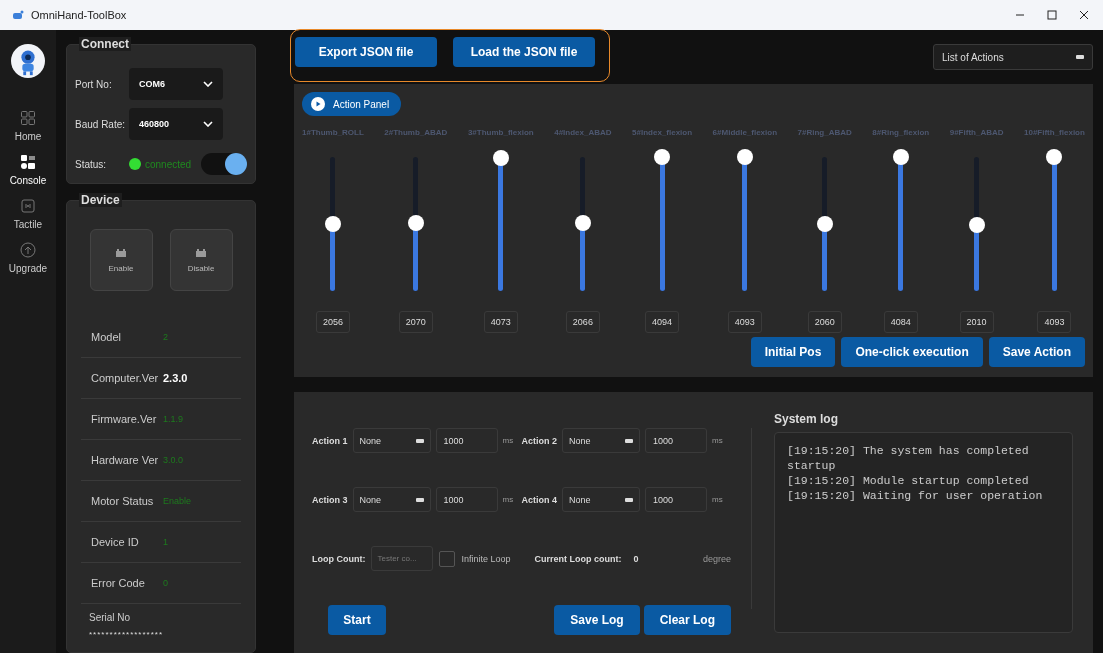 The image size is (1103, 653). What do you see at coordinates (539, 440) in the screenshot?
I see `action-label: Action 2` at bounding box center [539, 440].